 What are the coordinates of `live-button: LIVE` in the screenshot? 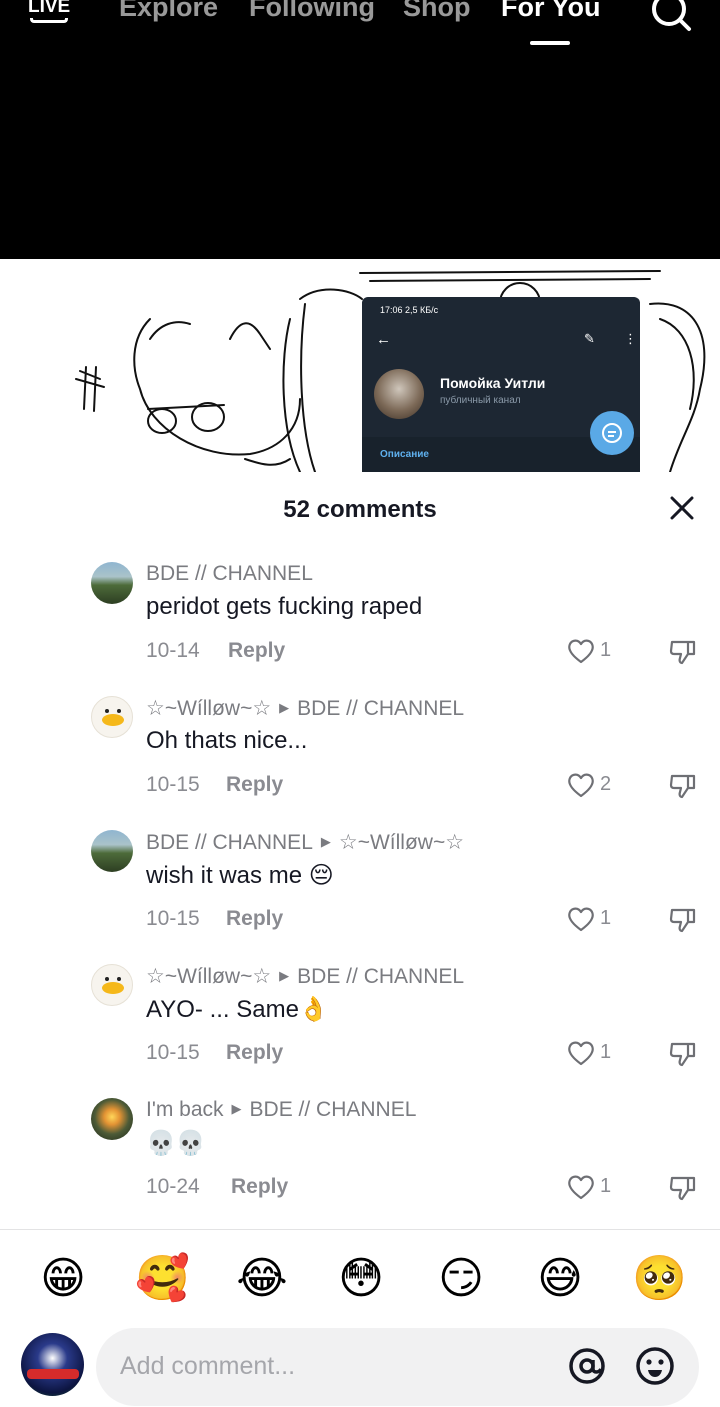 It's located at (50, 16).